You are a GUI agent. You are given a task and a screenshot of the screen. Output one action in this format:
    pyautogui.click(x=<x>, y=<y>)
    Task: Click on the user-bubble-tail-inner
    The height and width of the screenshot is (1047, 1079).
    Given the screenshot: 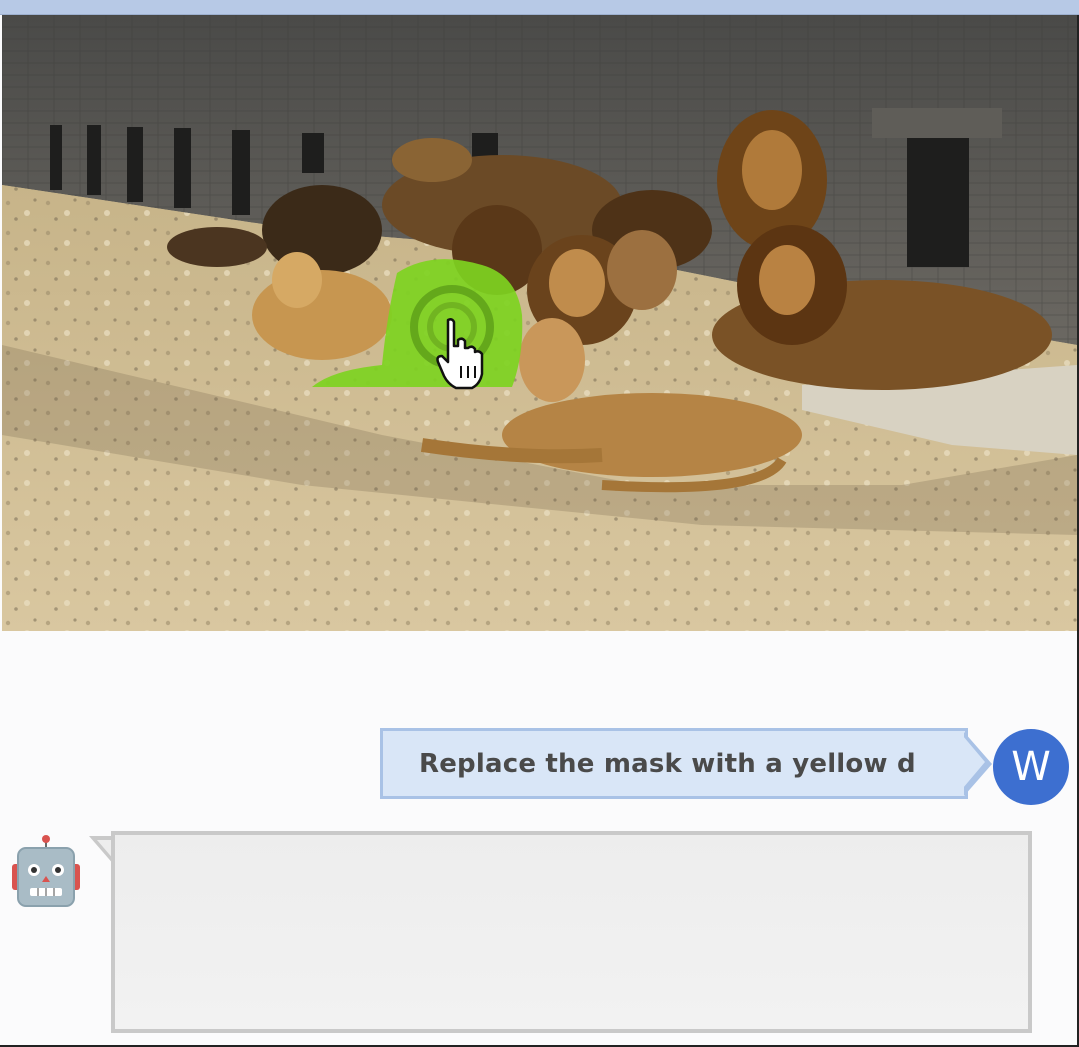 What is the action you would take?
    pyautogui.click(x=974, y=762)
    